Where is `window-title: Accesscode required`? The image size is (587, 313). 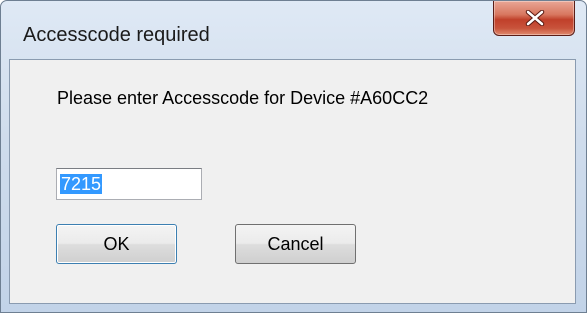 window-title: Accesscode required is located at coordinates (116, 35).